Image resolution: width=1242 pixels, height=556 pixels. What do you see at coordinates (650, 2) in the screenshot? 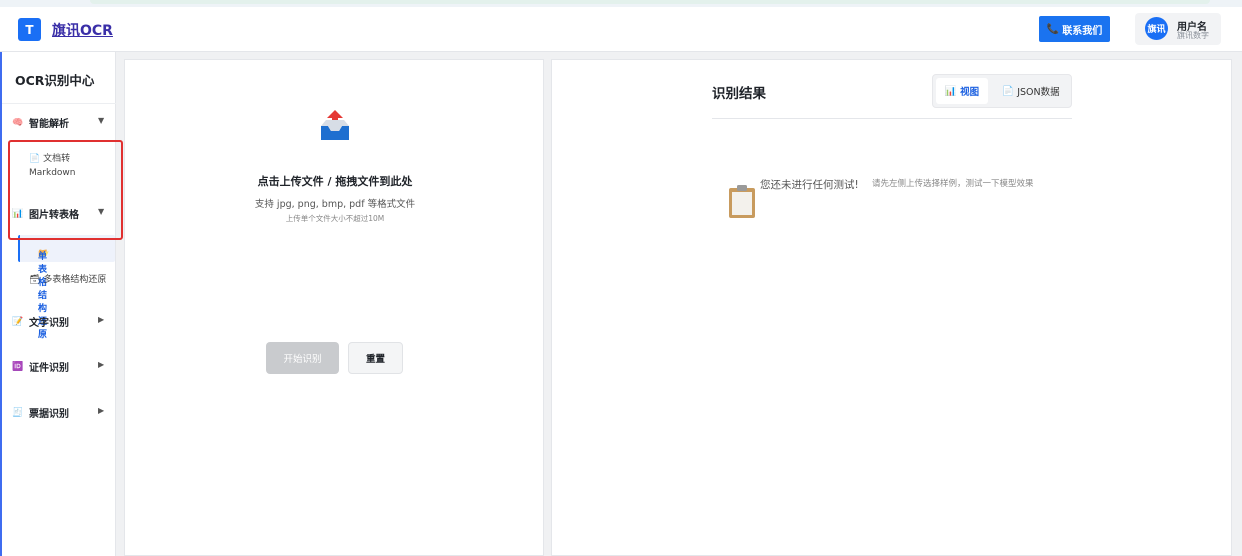
I see `top-accent-bar` at bounding box center [650, 2].